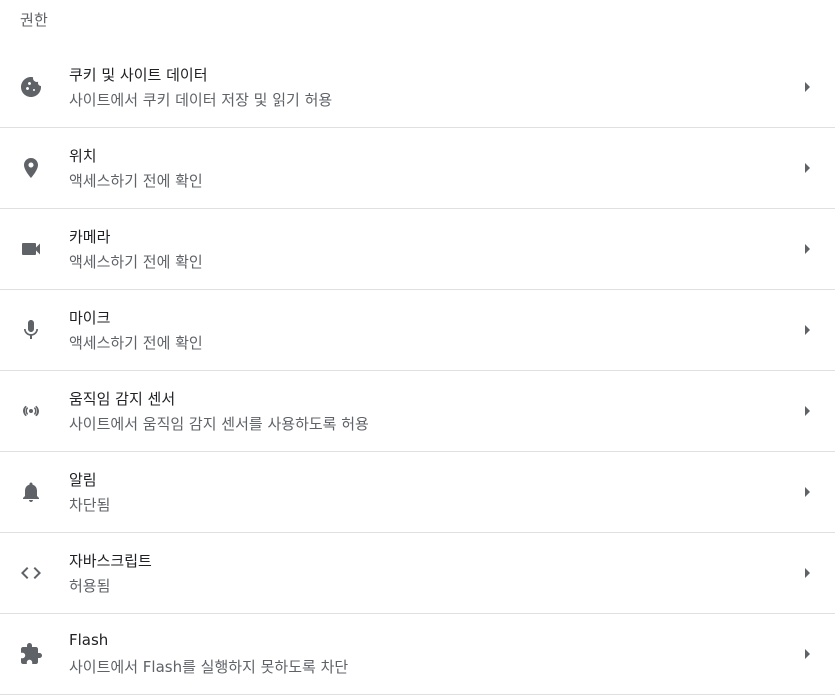  What do you see at coordinates (90, 505) in the screenshot?
I see `permission-status: 차단됨` at bounding box center [90, 505].